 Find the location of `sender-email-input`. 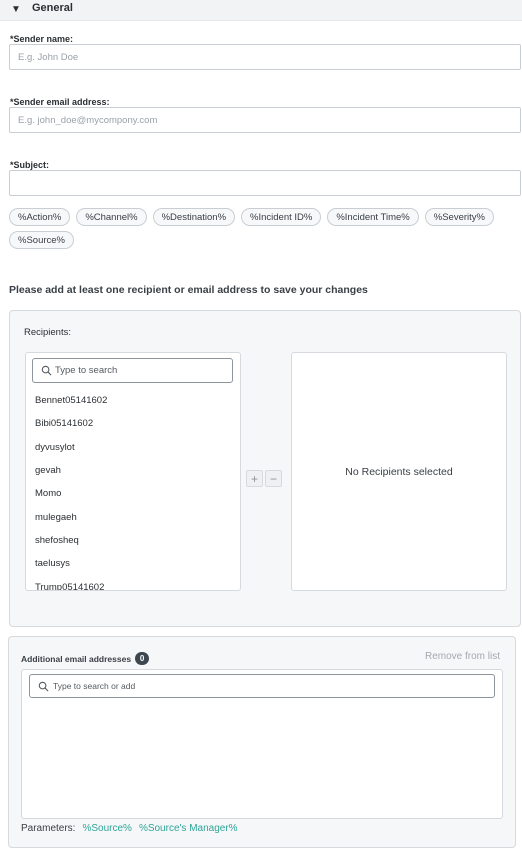

sender-email-input is located at coordinates (265, 120).